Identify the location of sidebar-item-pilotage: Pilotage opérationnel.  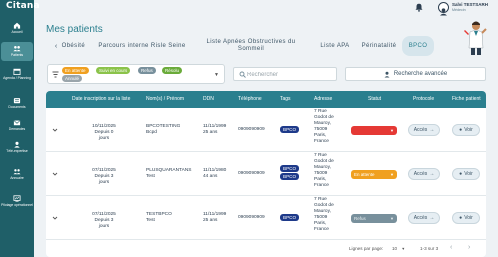
(17, 203).